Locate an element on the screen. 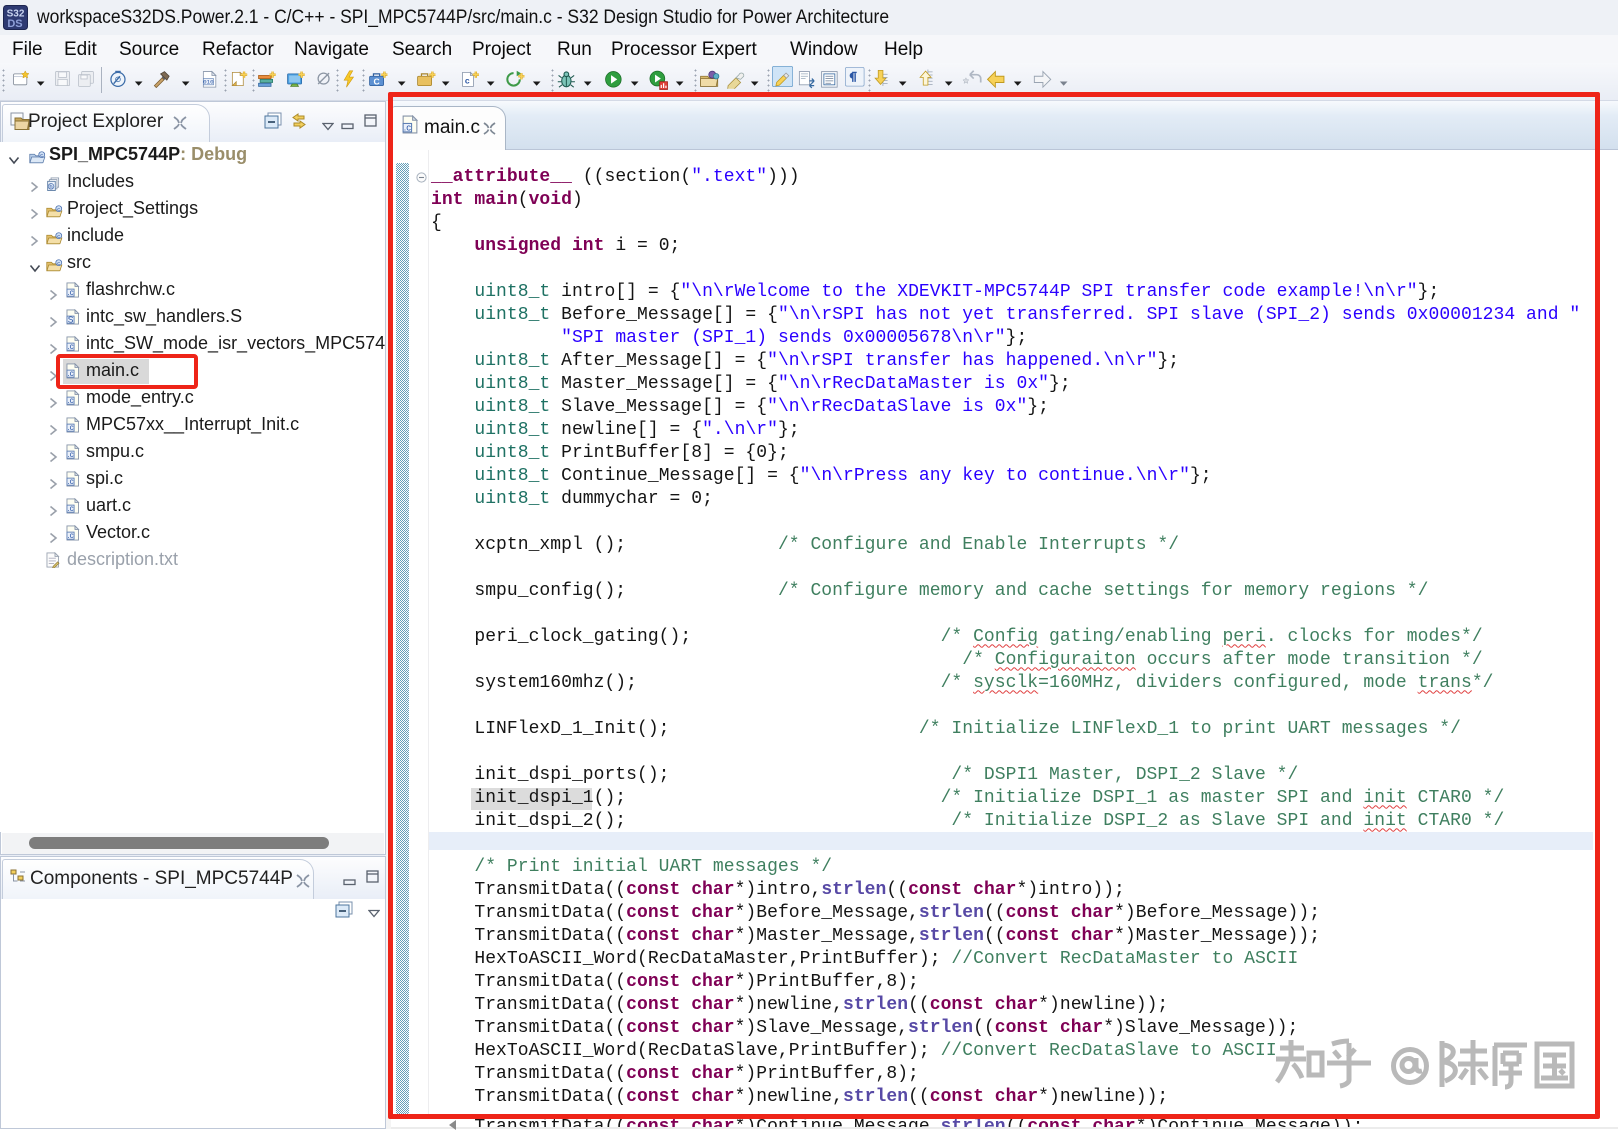  svg-text: 010 is located at coordinates (208, 82).